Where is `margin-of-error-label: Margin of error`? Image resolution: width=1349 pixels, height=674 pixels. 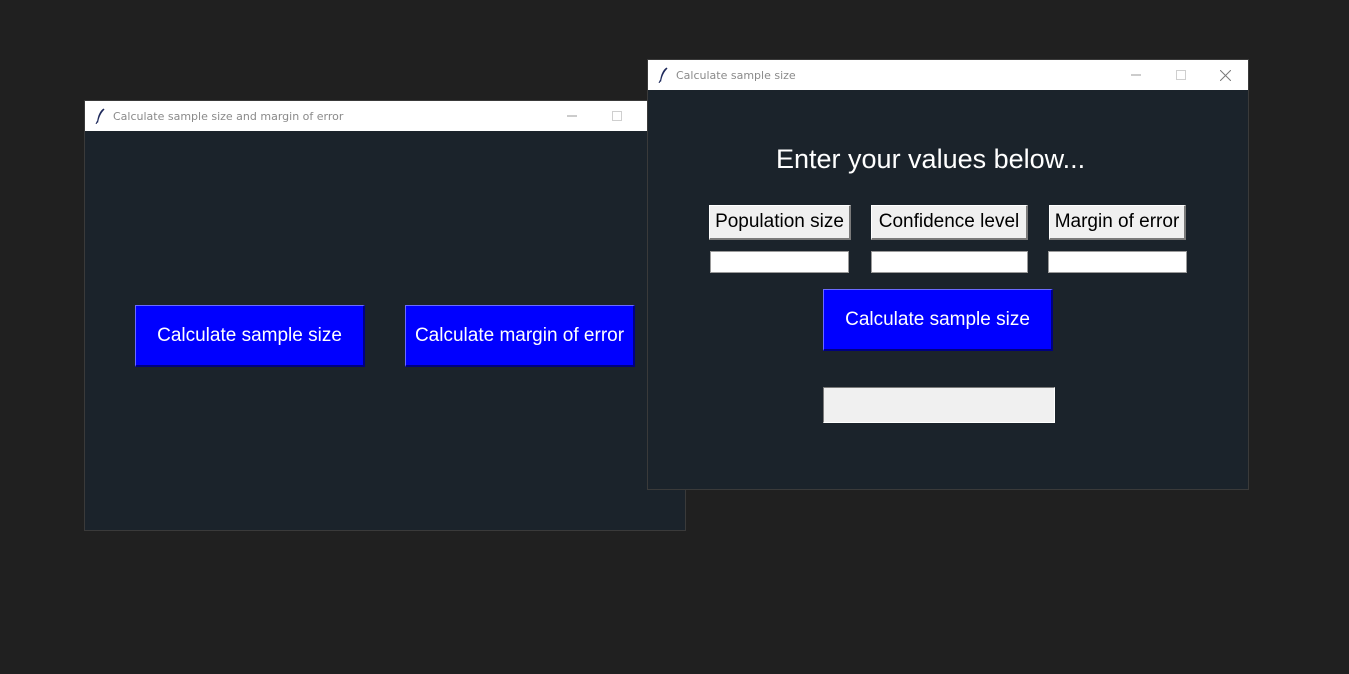
margin-of-error-label: Margin of error is located at coordinates (1117, 222).